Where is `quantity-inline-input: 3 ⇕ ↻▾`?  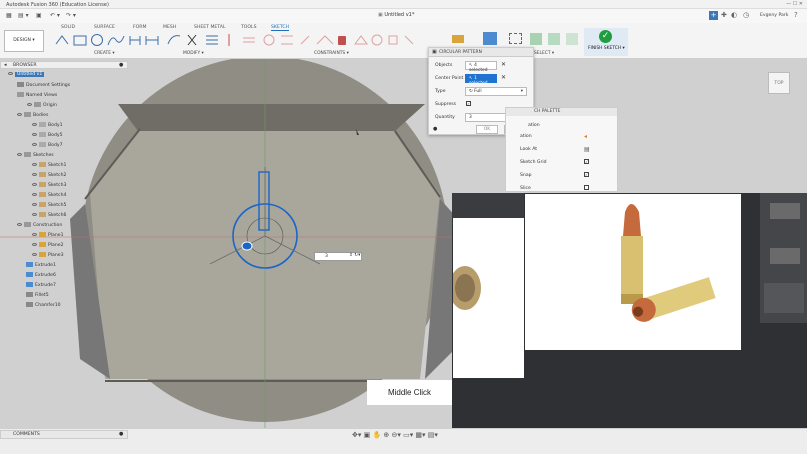 quantity-inline-input: 3 ⇕ ↻▾ is located at coordinates (338, 256).